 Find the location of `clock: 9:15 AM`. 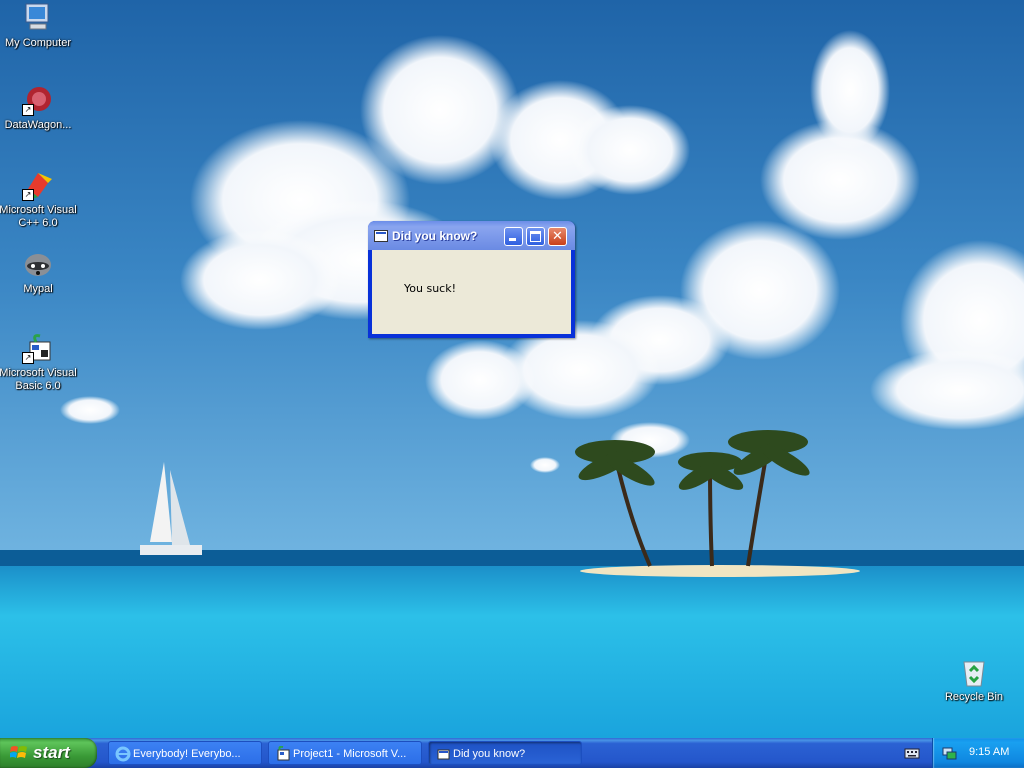

clock: 9:15 AM is located at coordinates (989, 752).